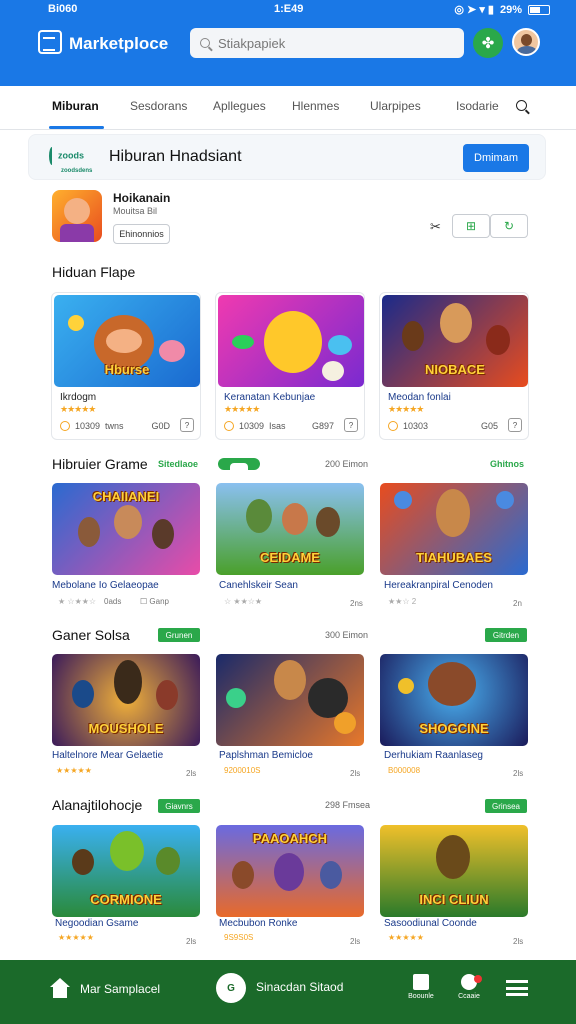  Describe the element at coordinates (158, 106) in the screenshot. I see `tab-1: Sesdorans` at that location.